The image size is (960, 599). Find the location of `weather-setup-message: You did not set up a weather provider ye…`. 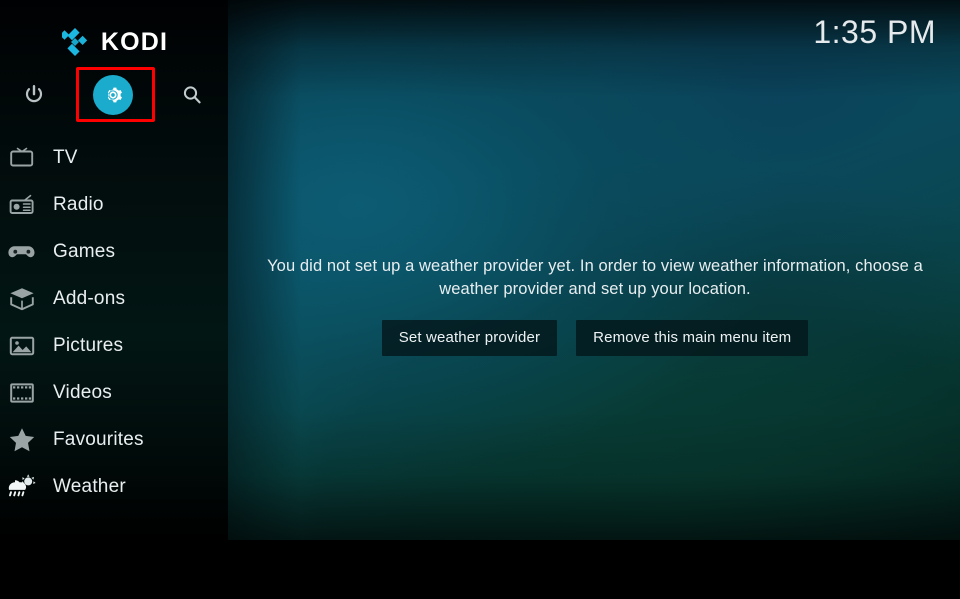

weather-setup-message: You did not set up a weather provider ye… is located at coordinates (595, 278).